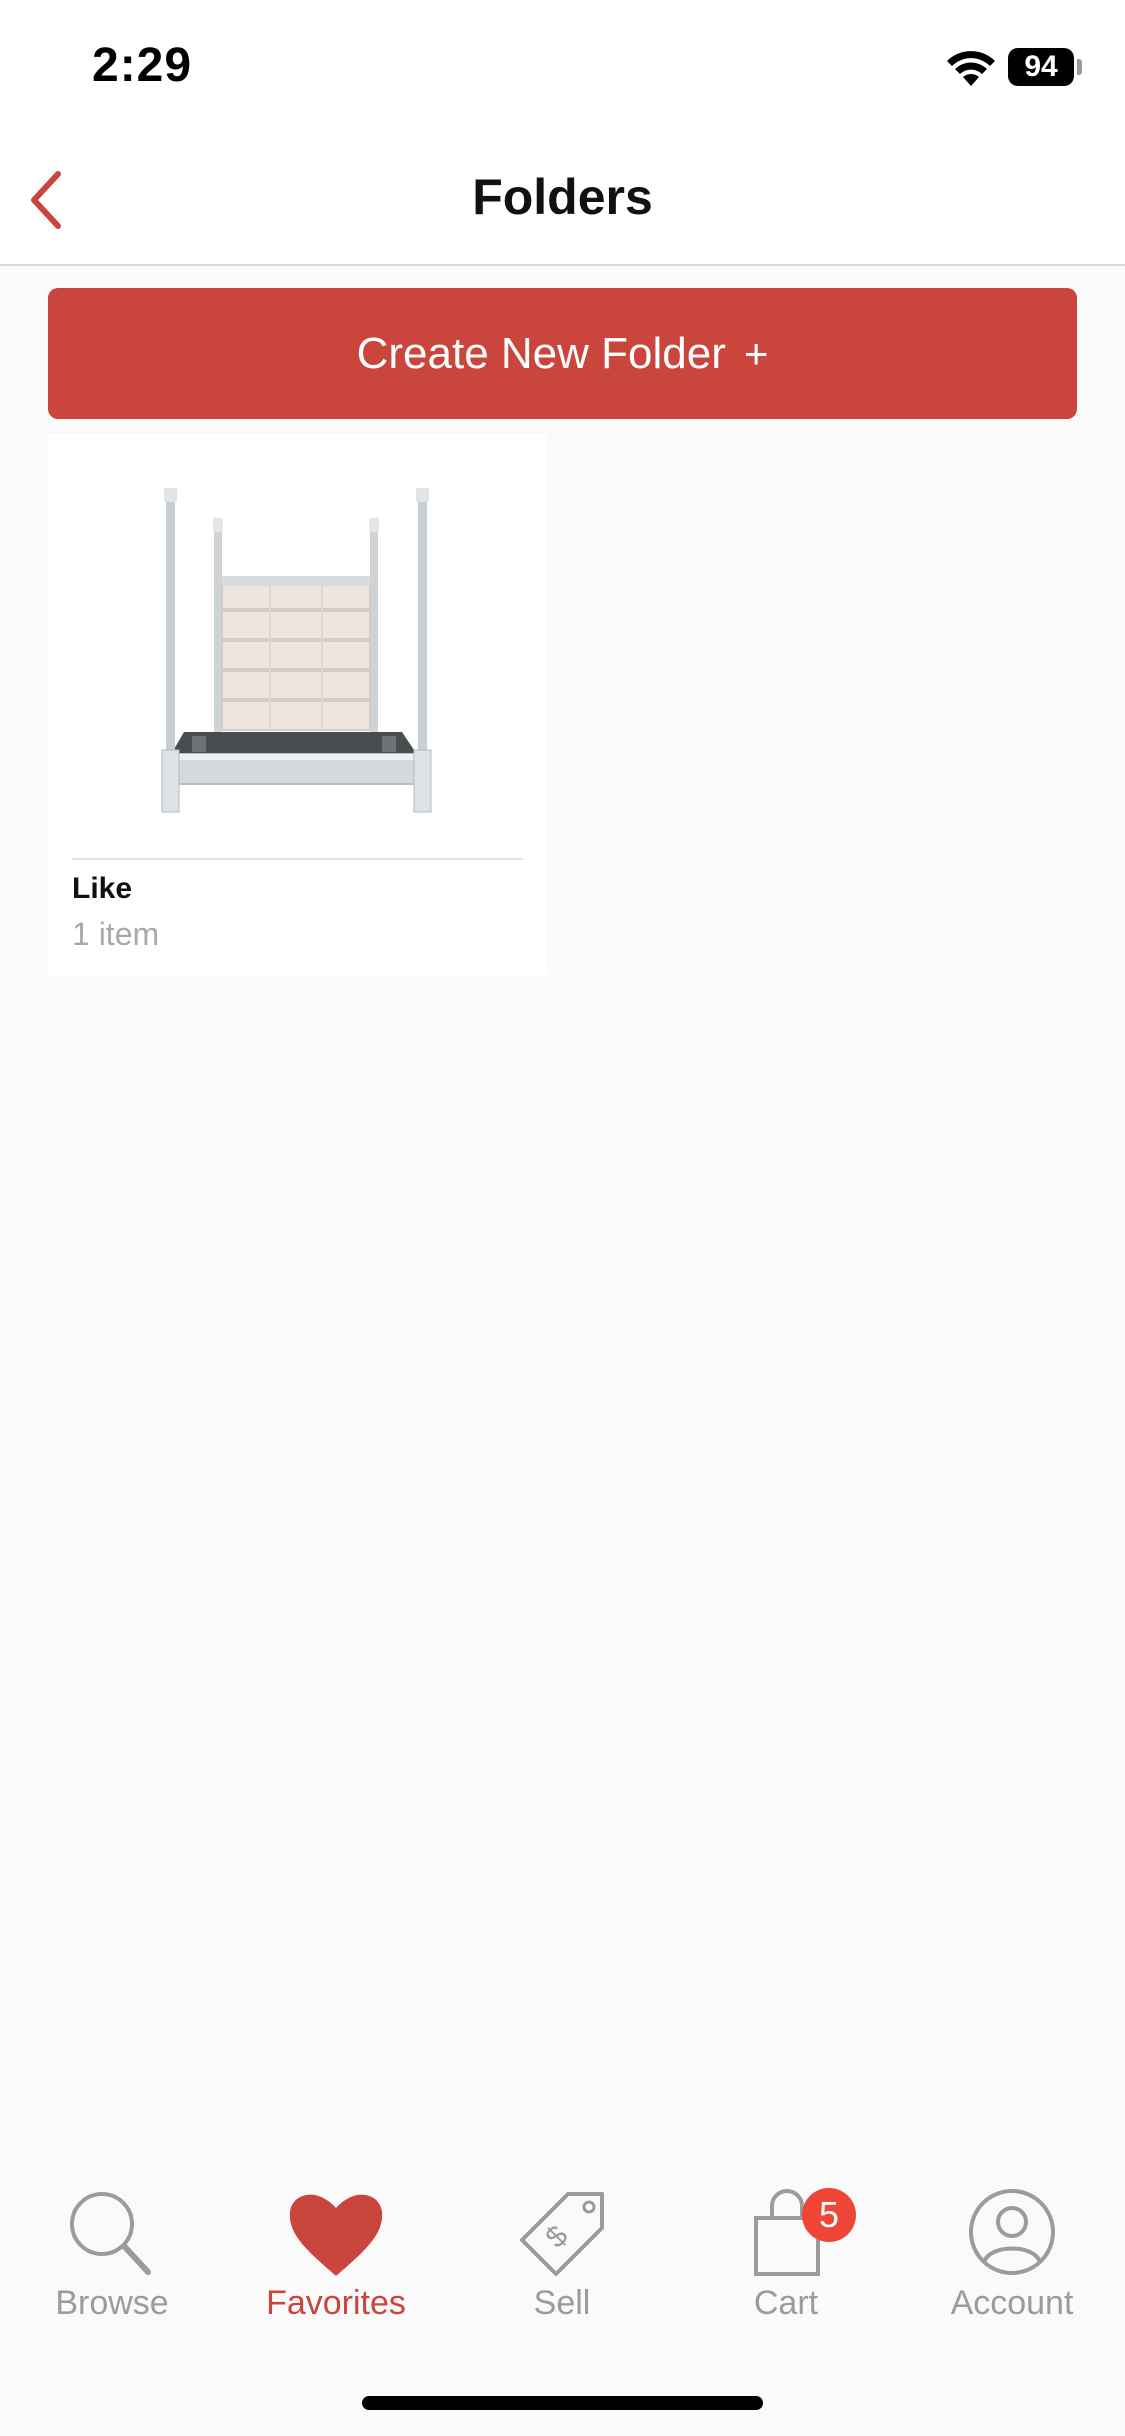  Describe the element at coordinates (786, 2303) in the screenshot. I see `tab-cart-label: Cart` at that location.